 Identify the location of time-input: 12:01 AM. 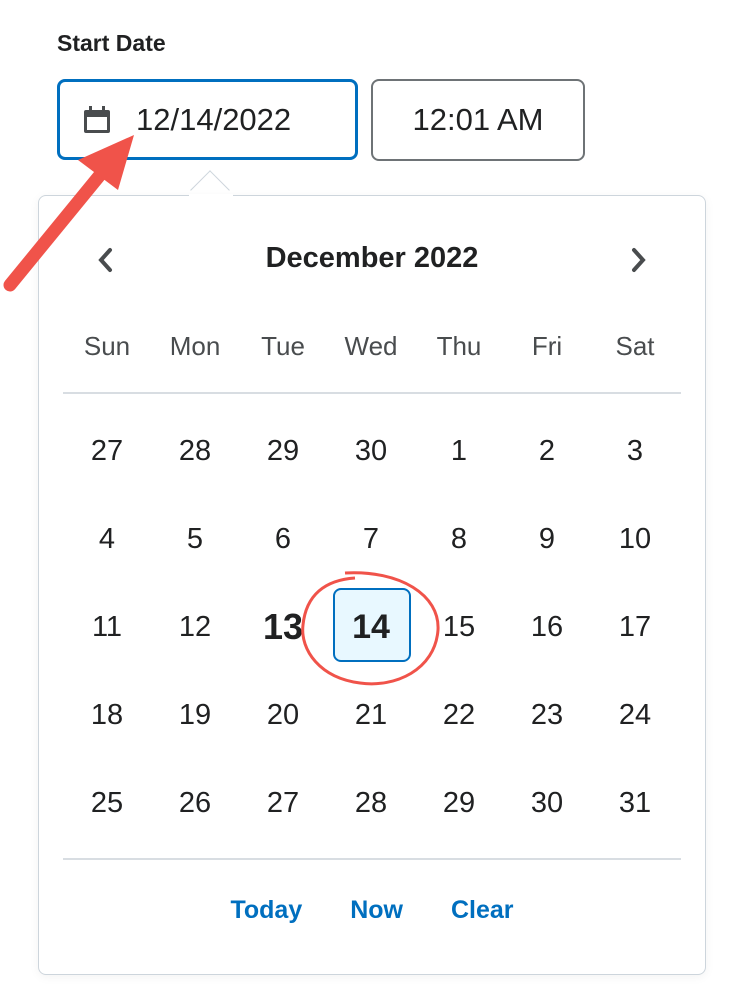
(478, 120).